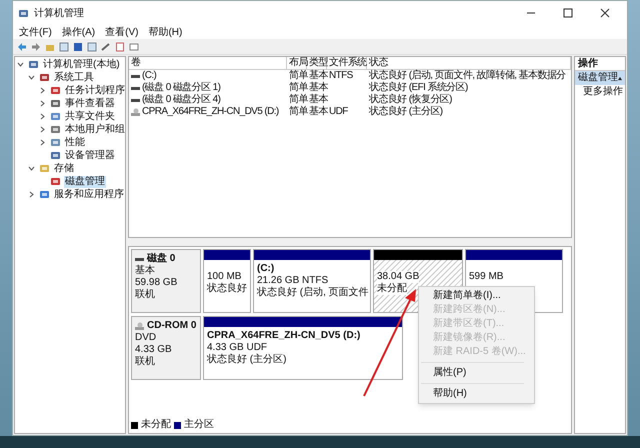 The image size is (640, 448). What do you see at coordinates (620, 78) in the screenshot?
I see `collapse-triangle-icon` at bounding box center [620, 78].